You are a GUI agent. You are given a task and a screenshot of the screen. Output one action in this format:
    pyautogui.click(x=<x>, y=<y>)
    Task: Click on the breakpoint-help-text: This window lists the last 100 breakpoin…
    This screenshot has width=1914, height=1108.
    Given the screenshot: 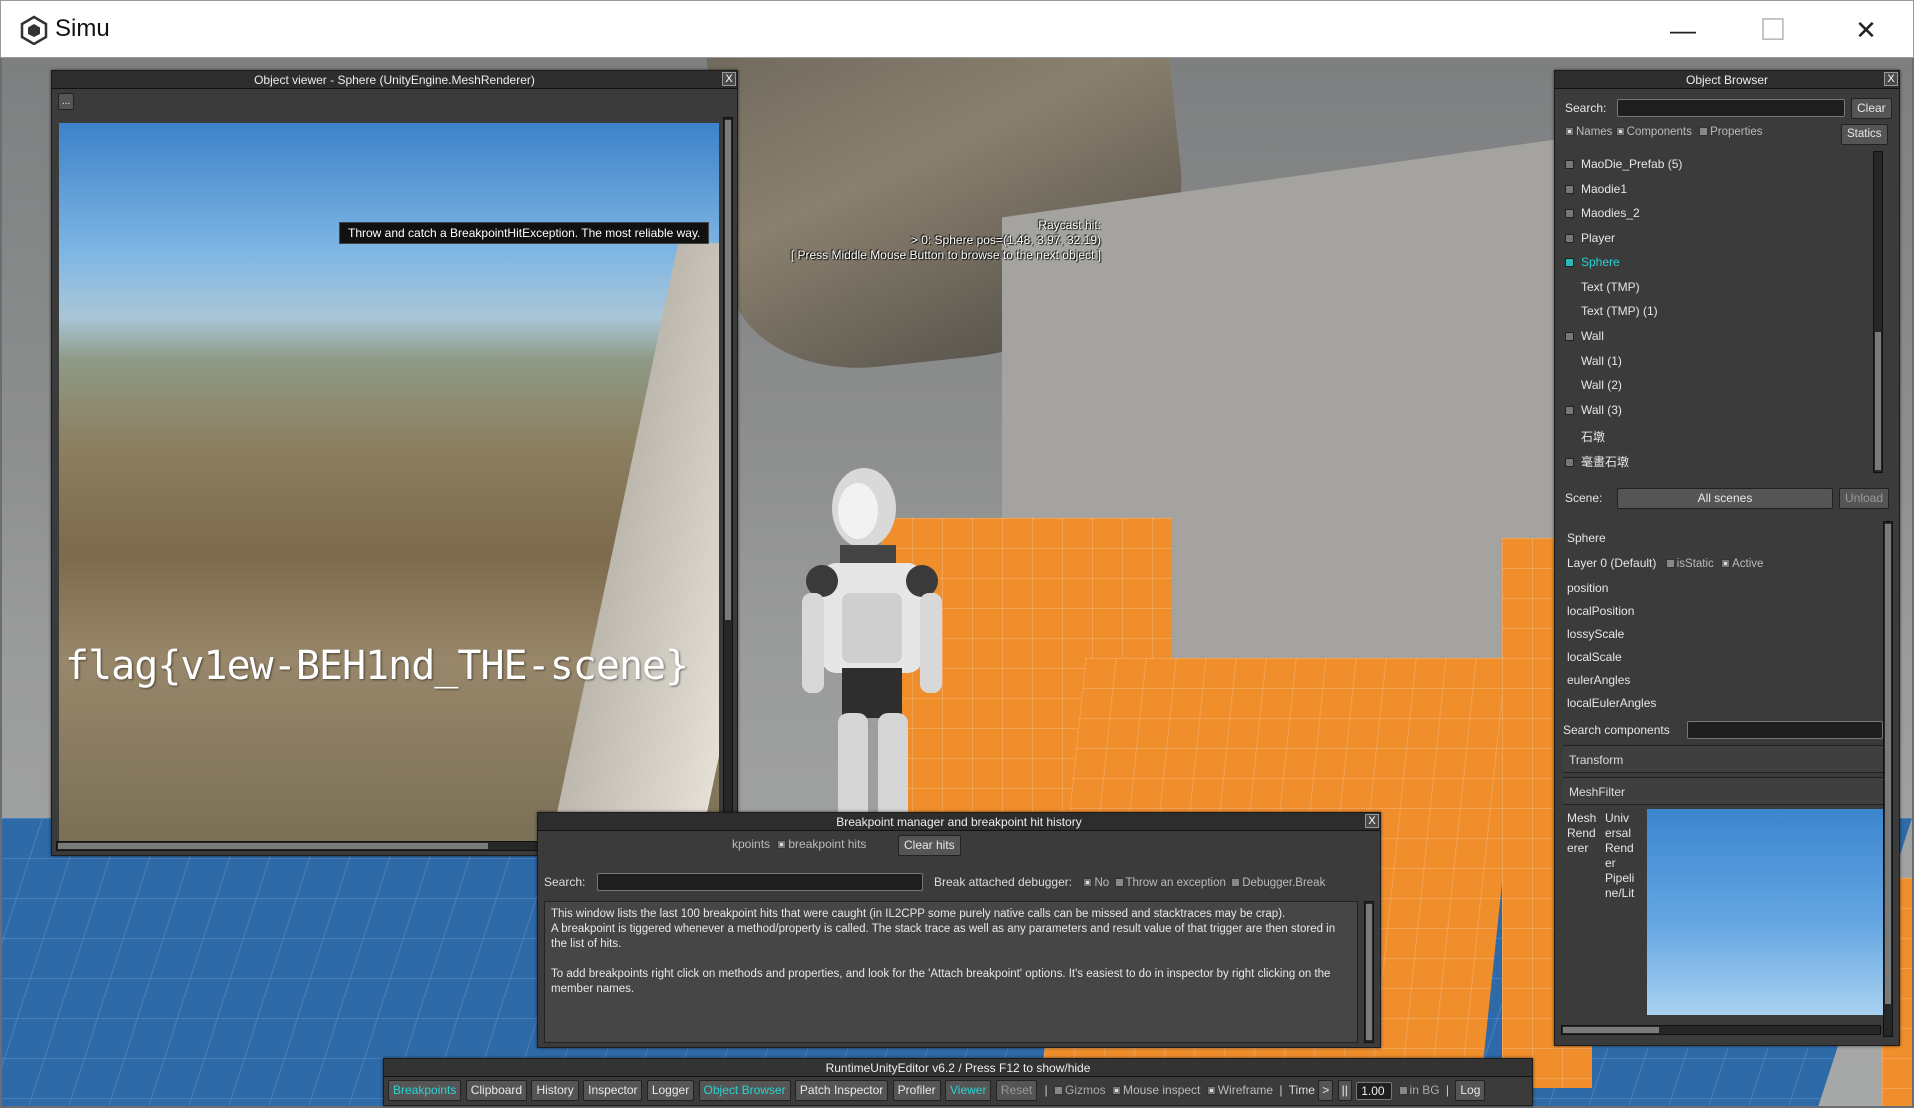 What is the action you would take?
    pyautogui.click(x=951, y=972)
    